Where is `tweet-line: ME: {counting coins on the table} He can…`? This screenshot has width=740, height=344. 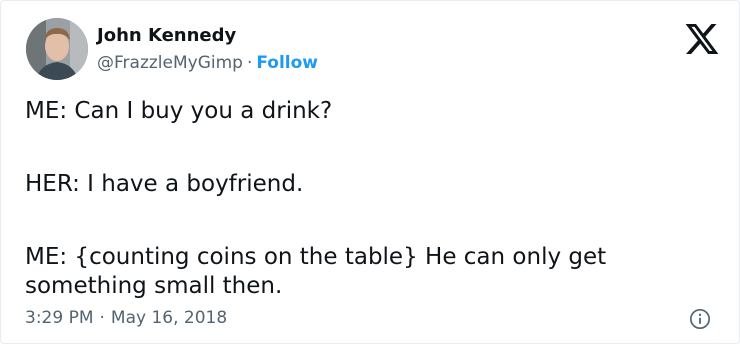 tweet-line: ME: {counting coins on the table} He can… is located at coordinates (316, 271).